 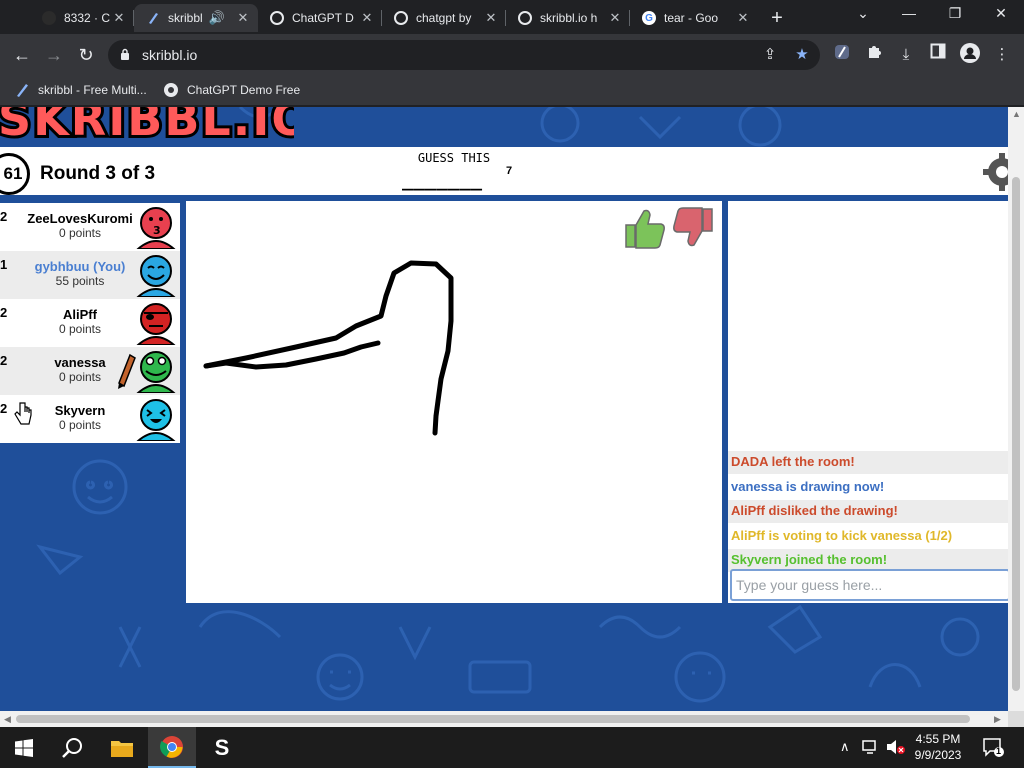 I want to click on share-icon: ⇪, so click(x=770, y=55).